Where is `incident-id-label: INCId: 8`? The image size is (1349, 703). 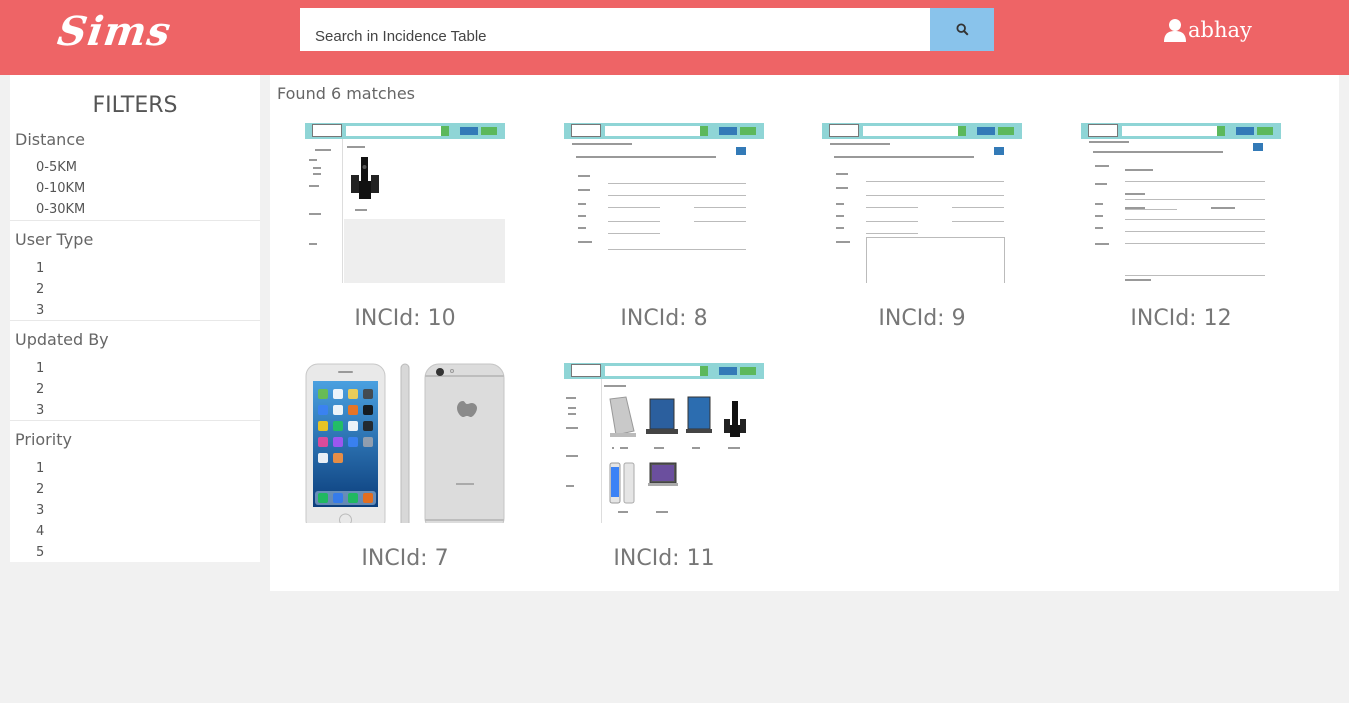
incident-id-label: INCId: 8 is located at coordinates (664, 318).